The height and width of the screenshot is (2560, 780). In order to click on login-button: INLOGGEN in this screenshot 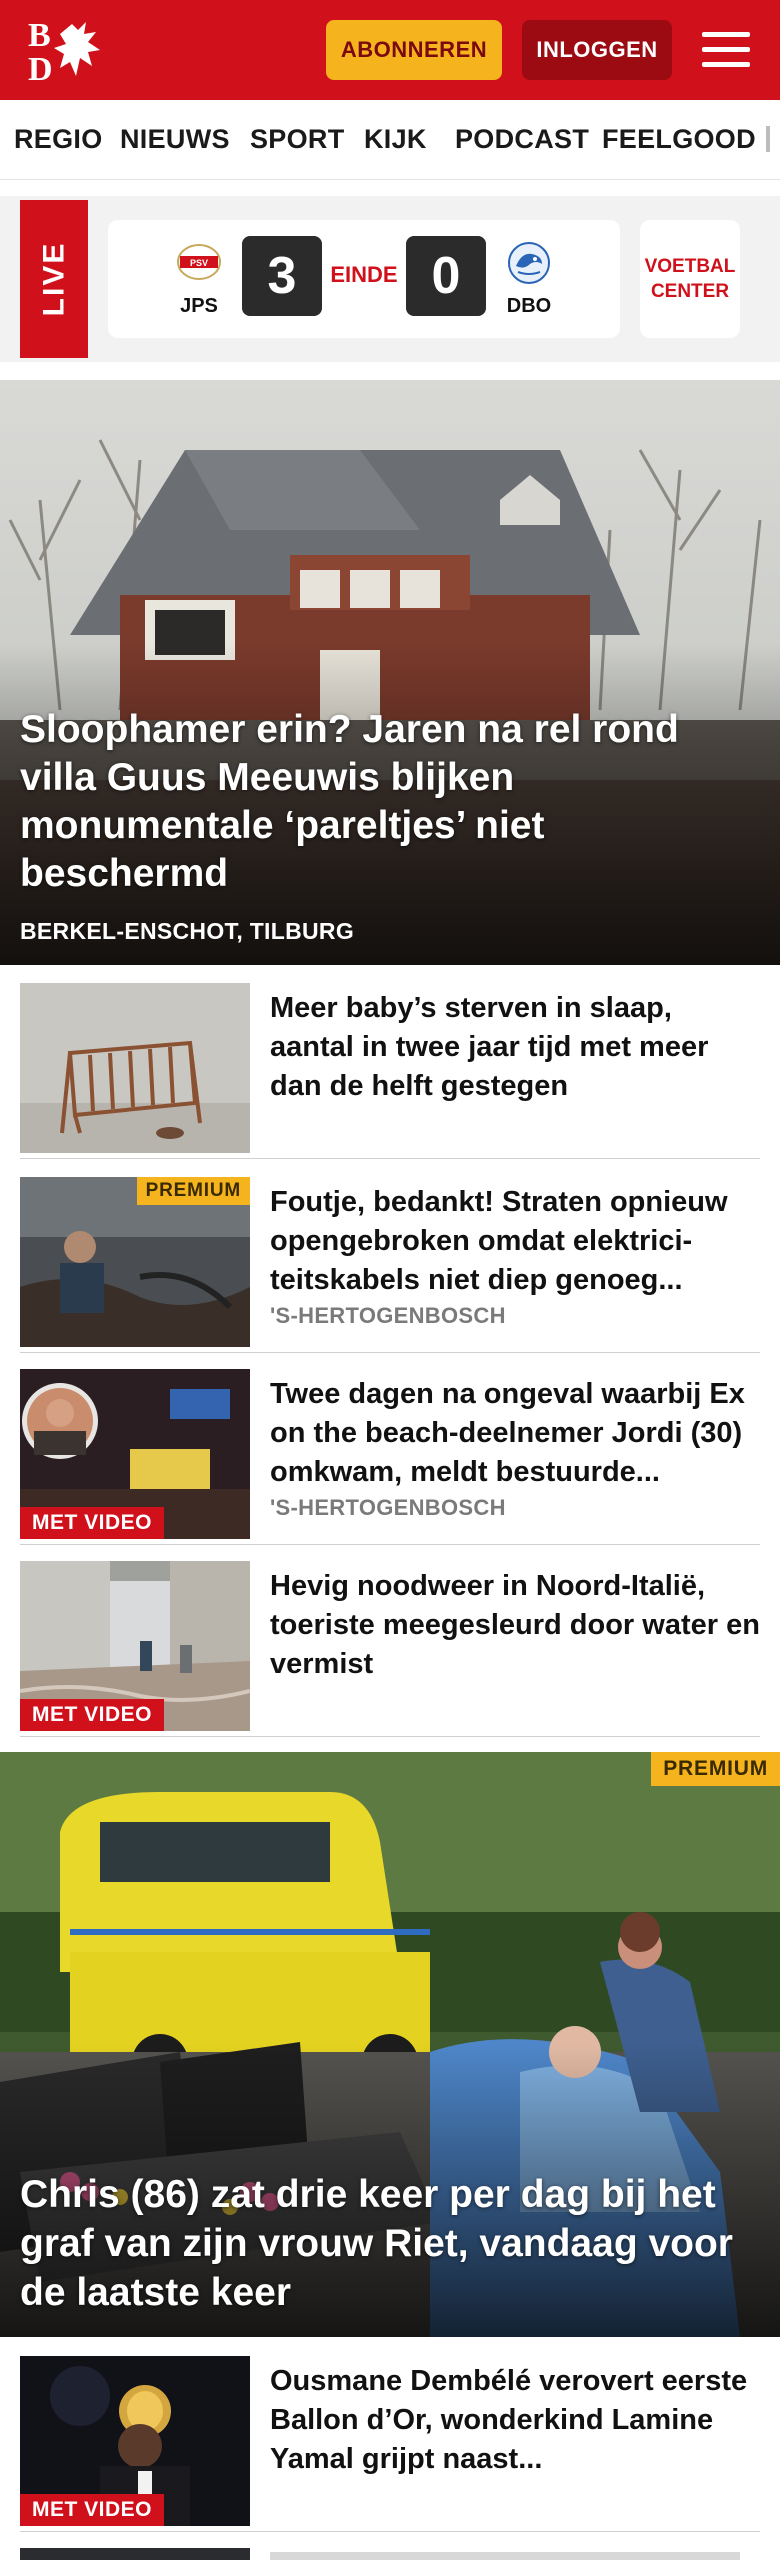, I will do `click(597, 50)`.